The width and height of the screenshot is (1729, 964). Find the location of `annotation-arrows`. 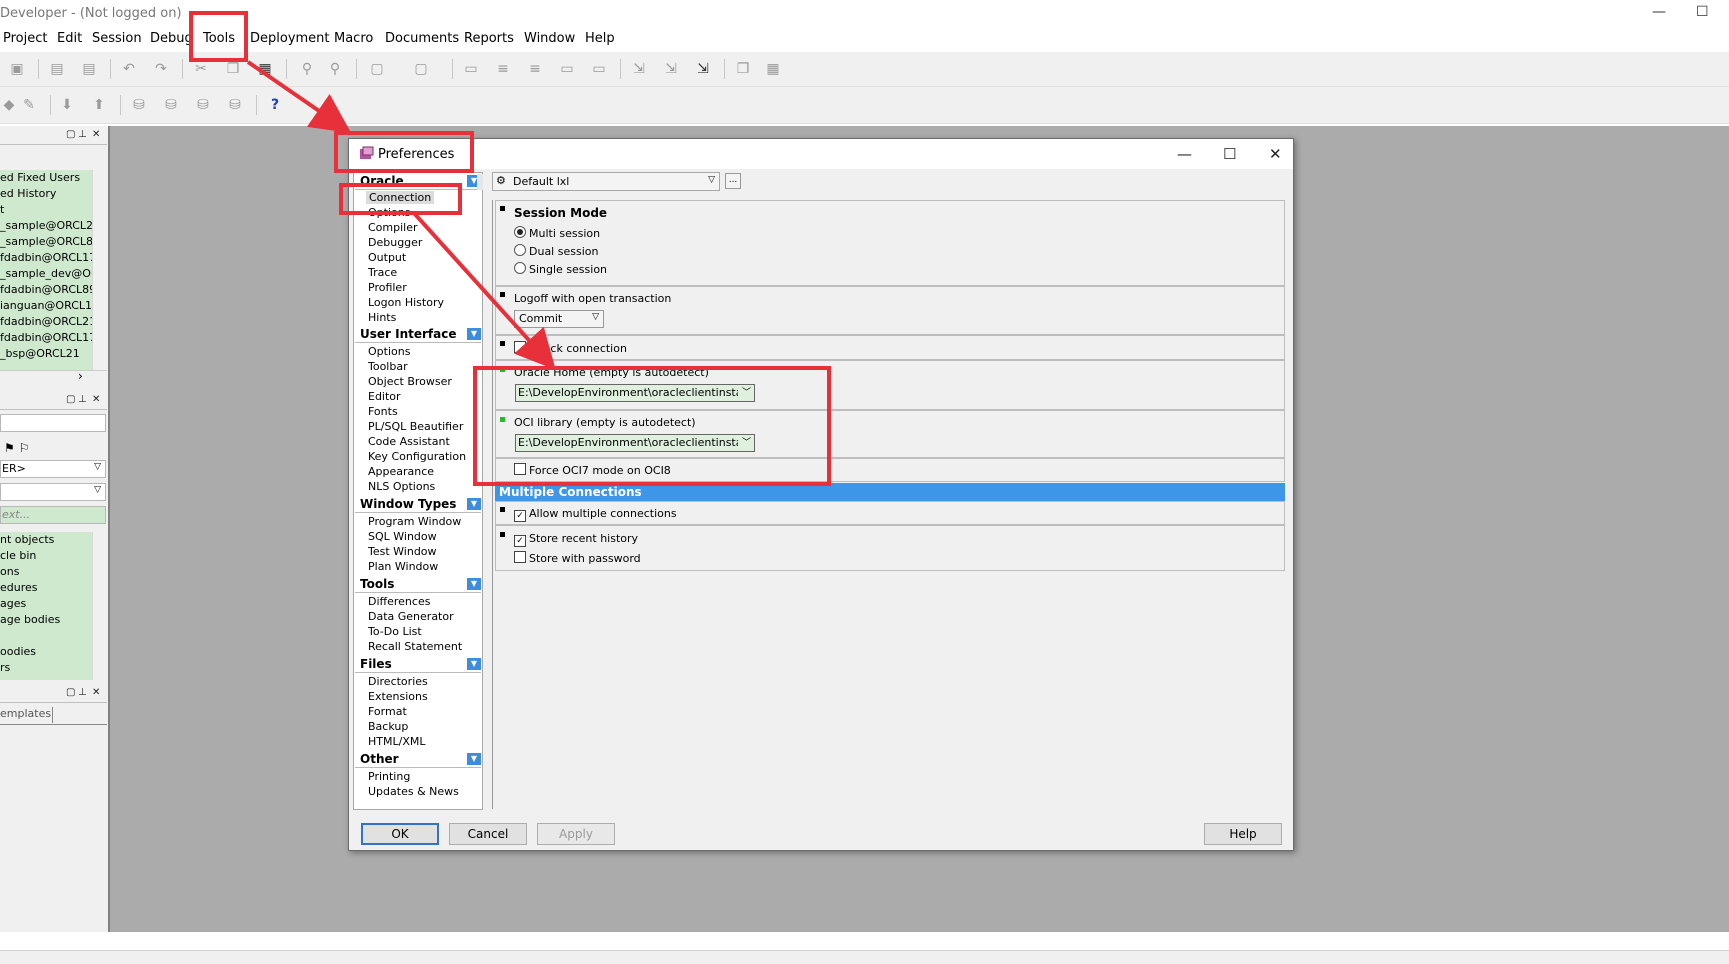

annotation-arrows is located at coordinates (401, 215).